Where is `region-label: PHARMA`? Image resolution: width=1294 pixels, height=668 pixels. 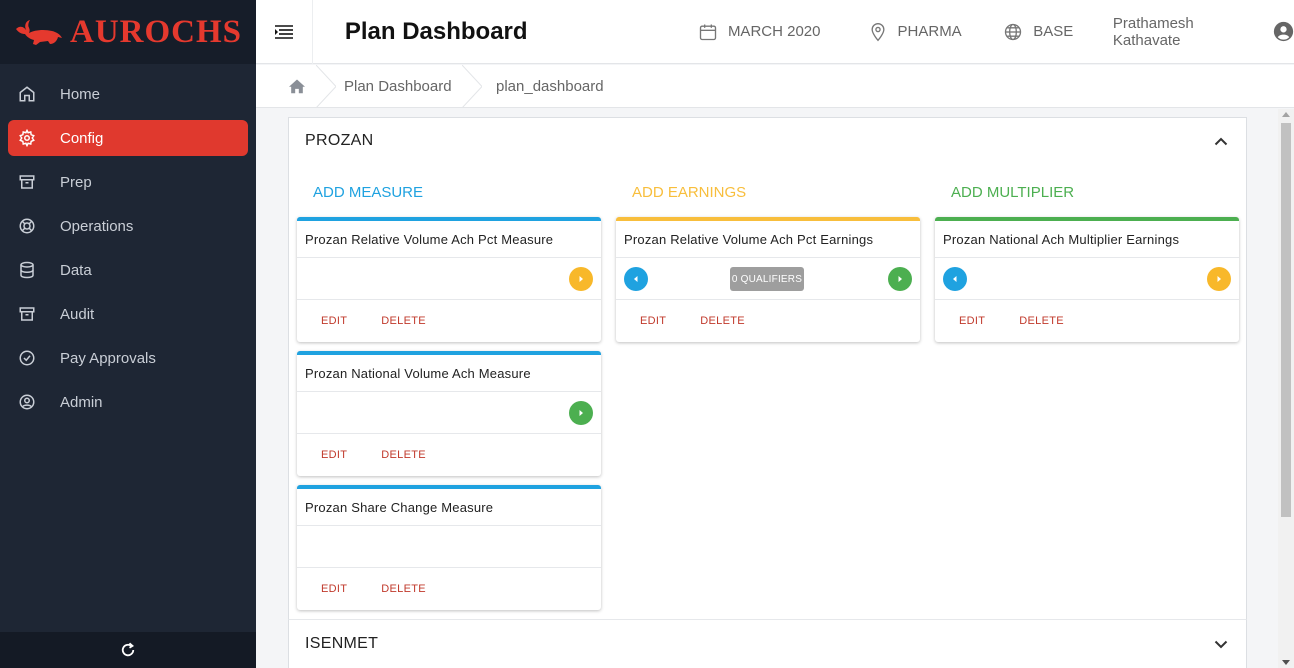
region-label: PHARMA is located at coordinates (929, 31).